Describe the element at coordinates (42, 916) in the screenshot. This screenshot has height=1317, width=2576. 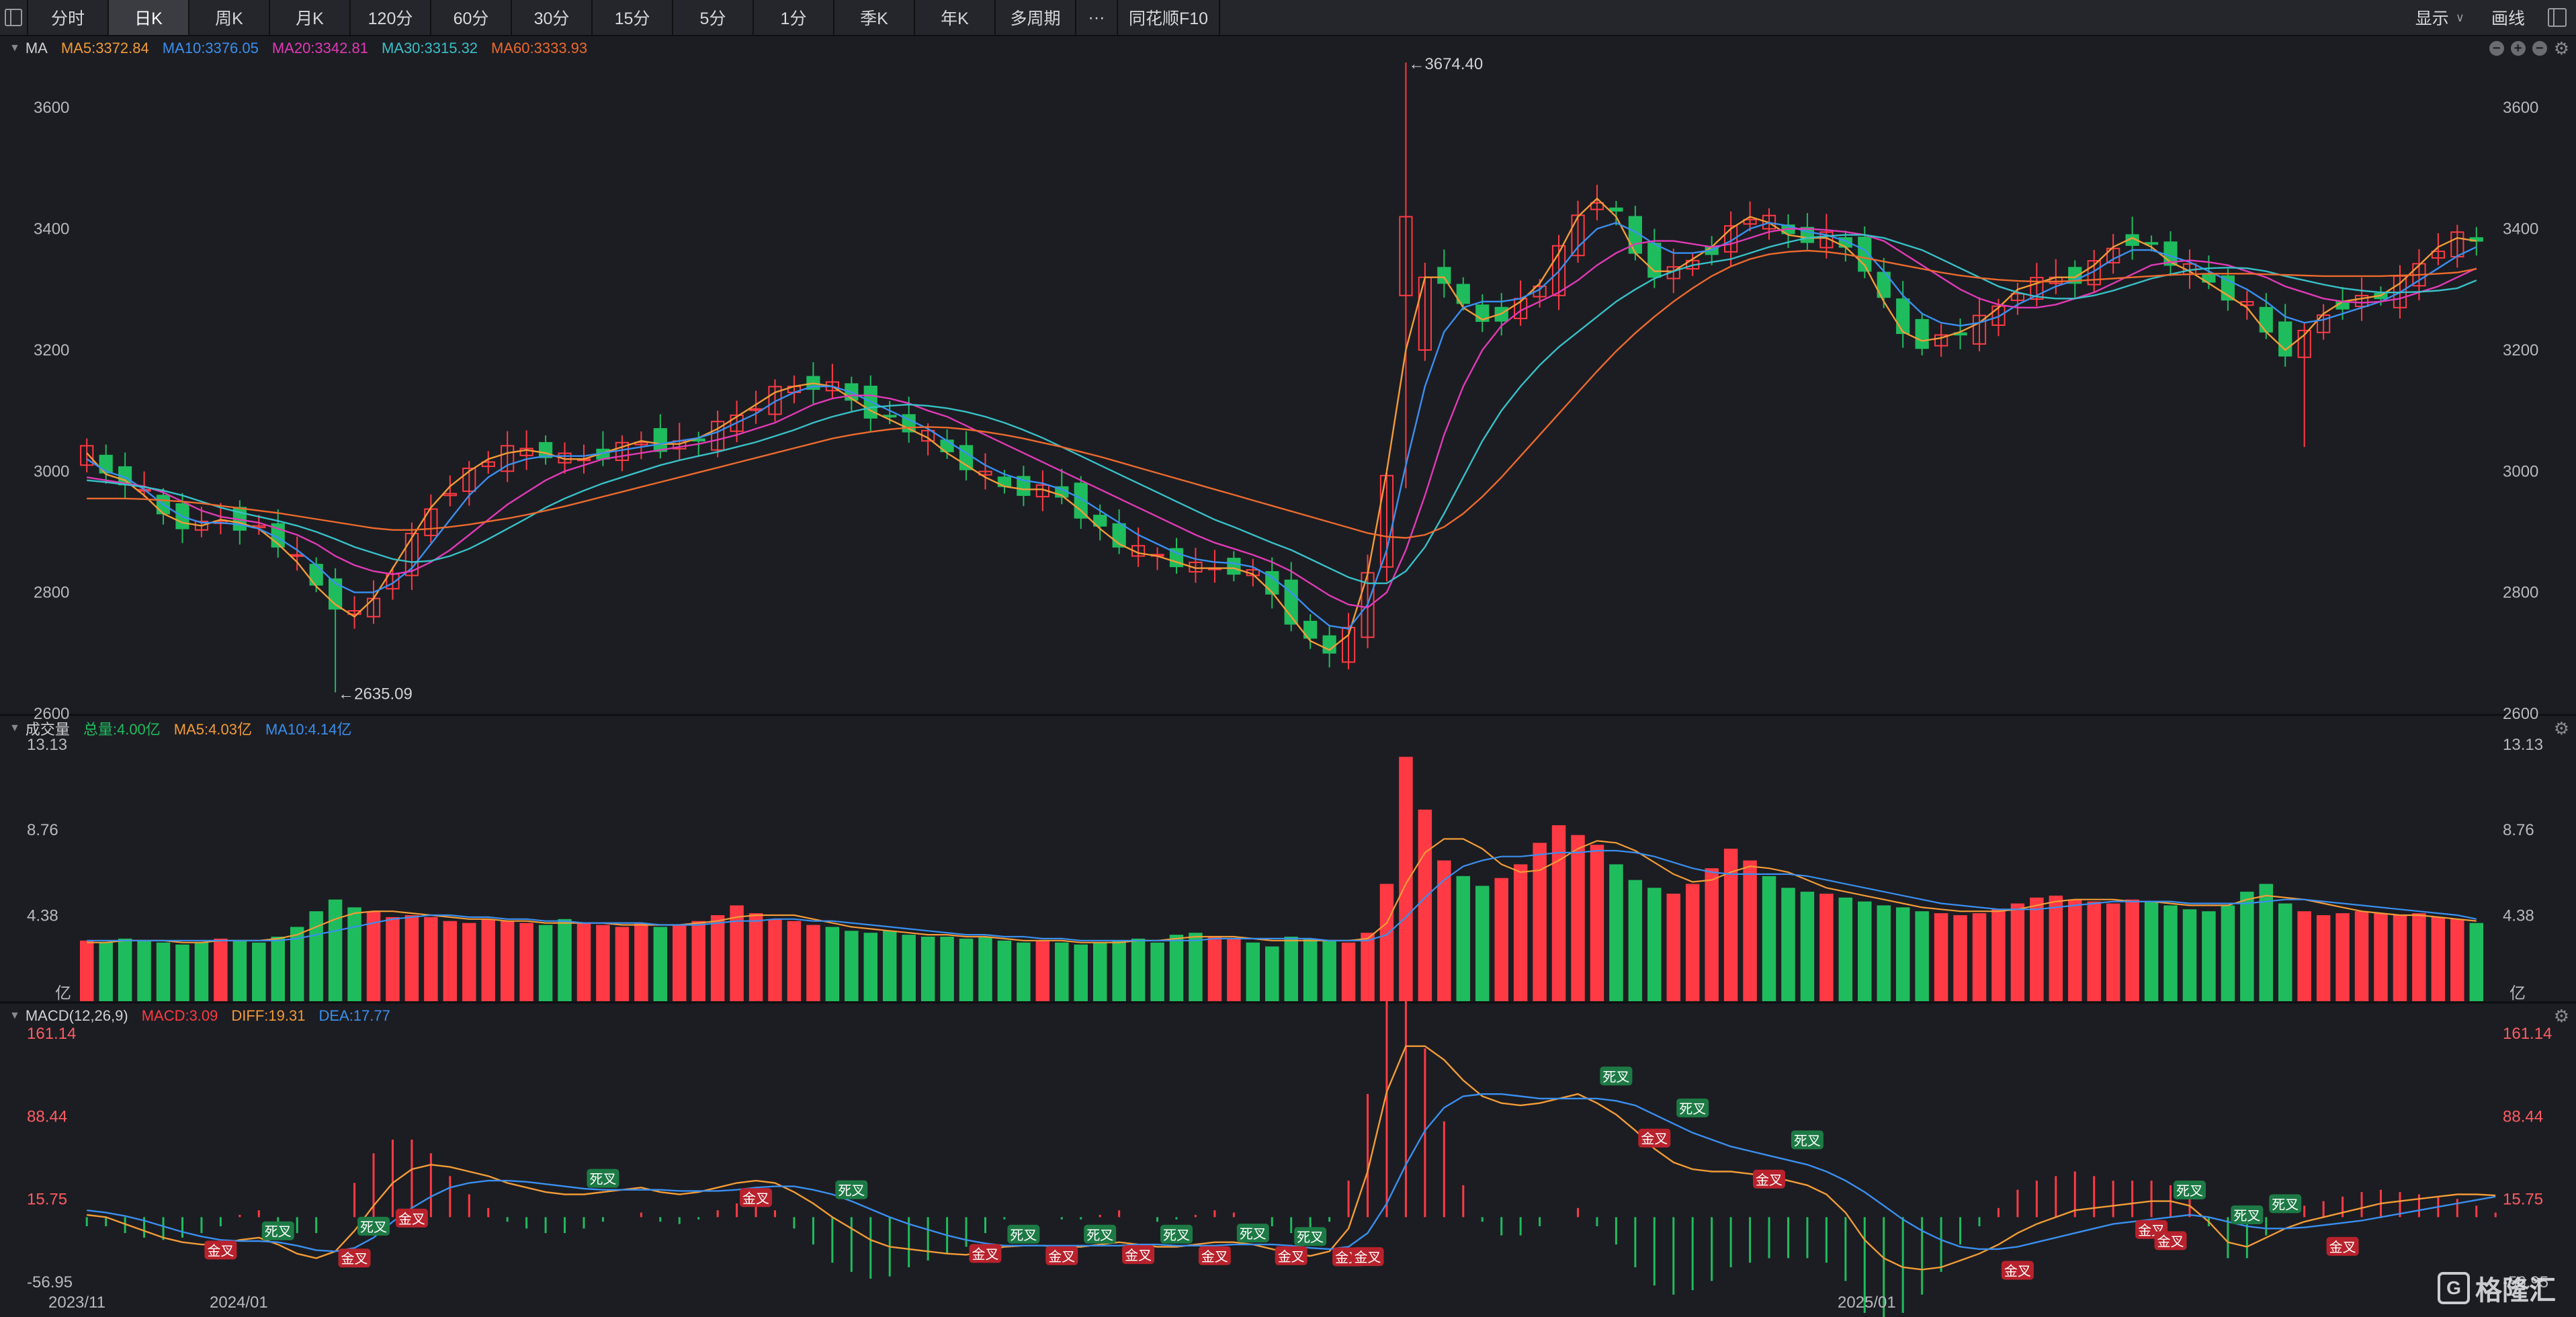
I see `y-tick-label: 4.38` at that location.